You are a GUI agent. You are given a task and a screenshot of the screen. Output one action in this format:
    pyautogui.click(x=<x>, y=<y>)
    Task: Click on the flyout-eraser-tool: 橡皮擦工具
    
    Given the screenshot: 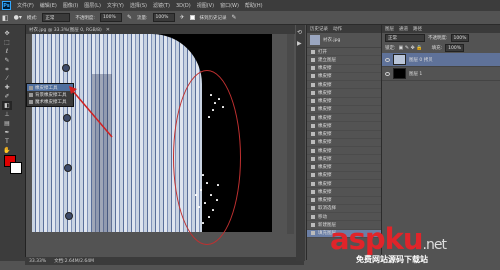 What is the action you would take?
    pyautogui.click(x=50, y=87)
    